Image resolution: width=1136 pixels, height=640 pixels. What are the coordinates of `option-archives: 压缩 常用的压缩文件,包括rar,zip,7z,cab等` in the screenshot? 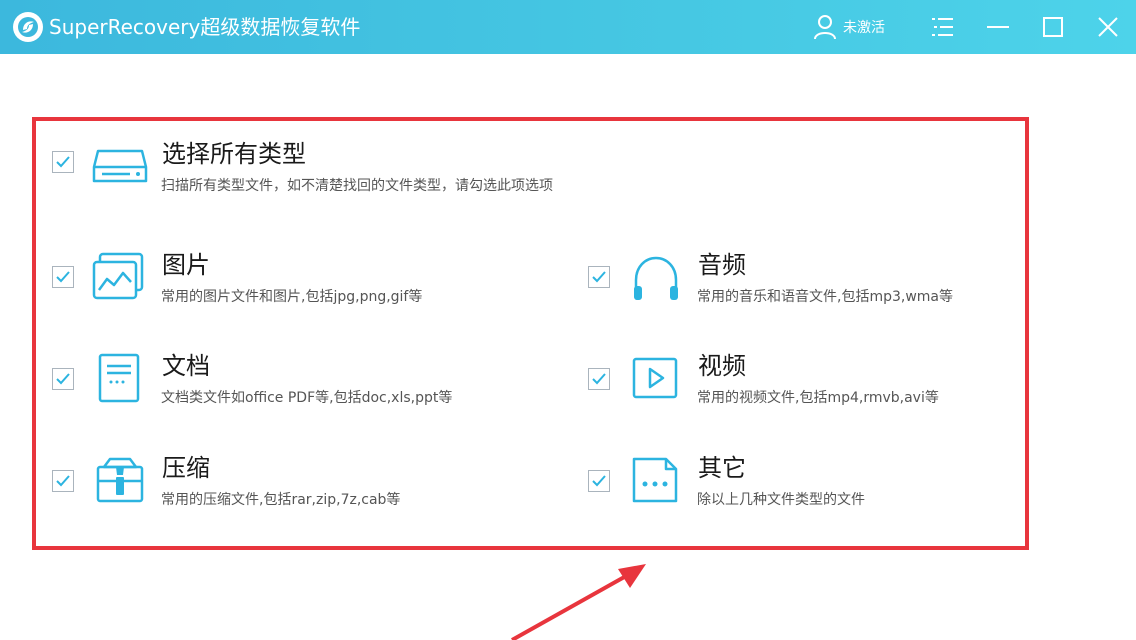 It's located at (292, 489).